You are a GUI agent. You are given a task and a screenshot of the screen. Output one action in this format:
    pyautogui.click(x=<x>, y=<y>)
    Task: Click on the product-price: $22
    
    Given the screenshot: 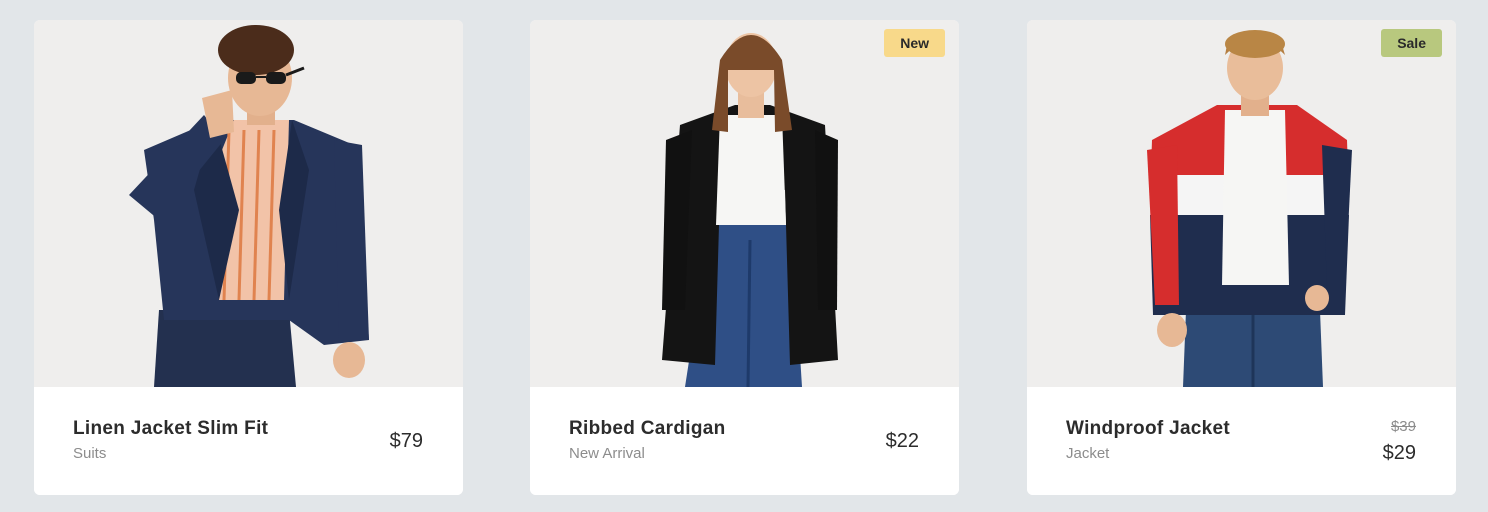 What is the action you would take?
    pyautogui.click(x=902, y=441)
    